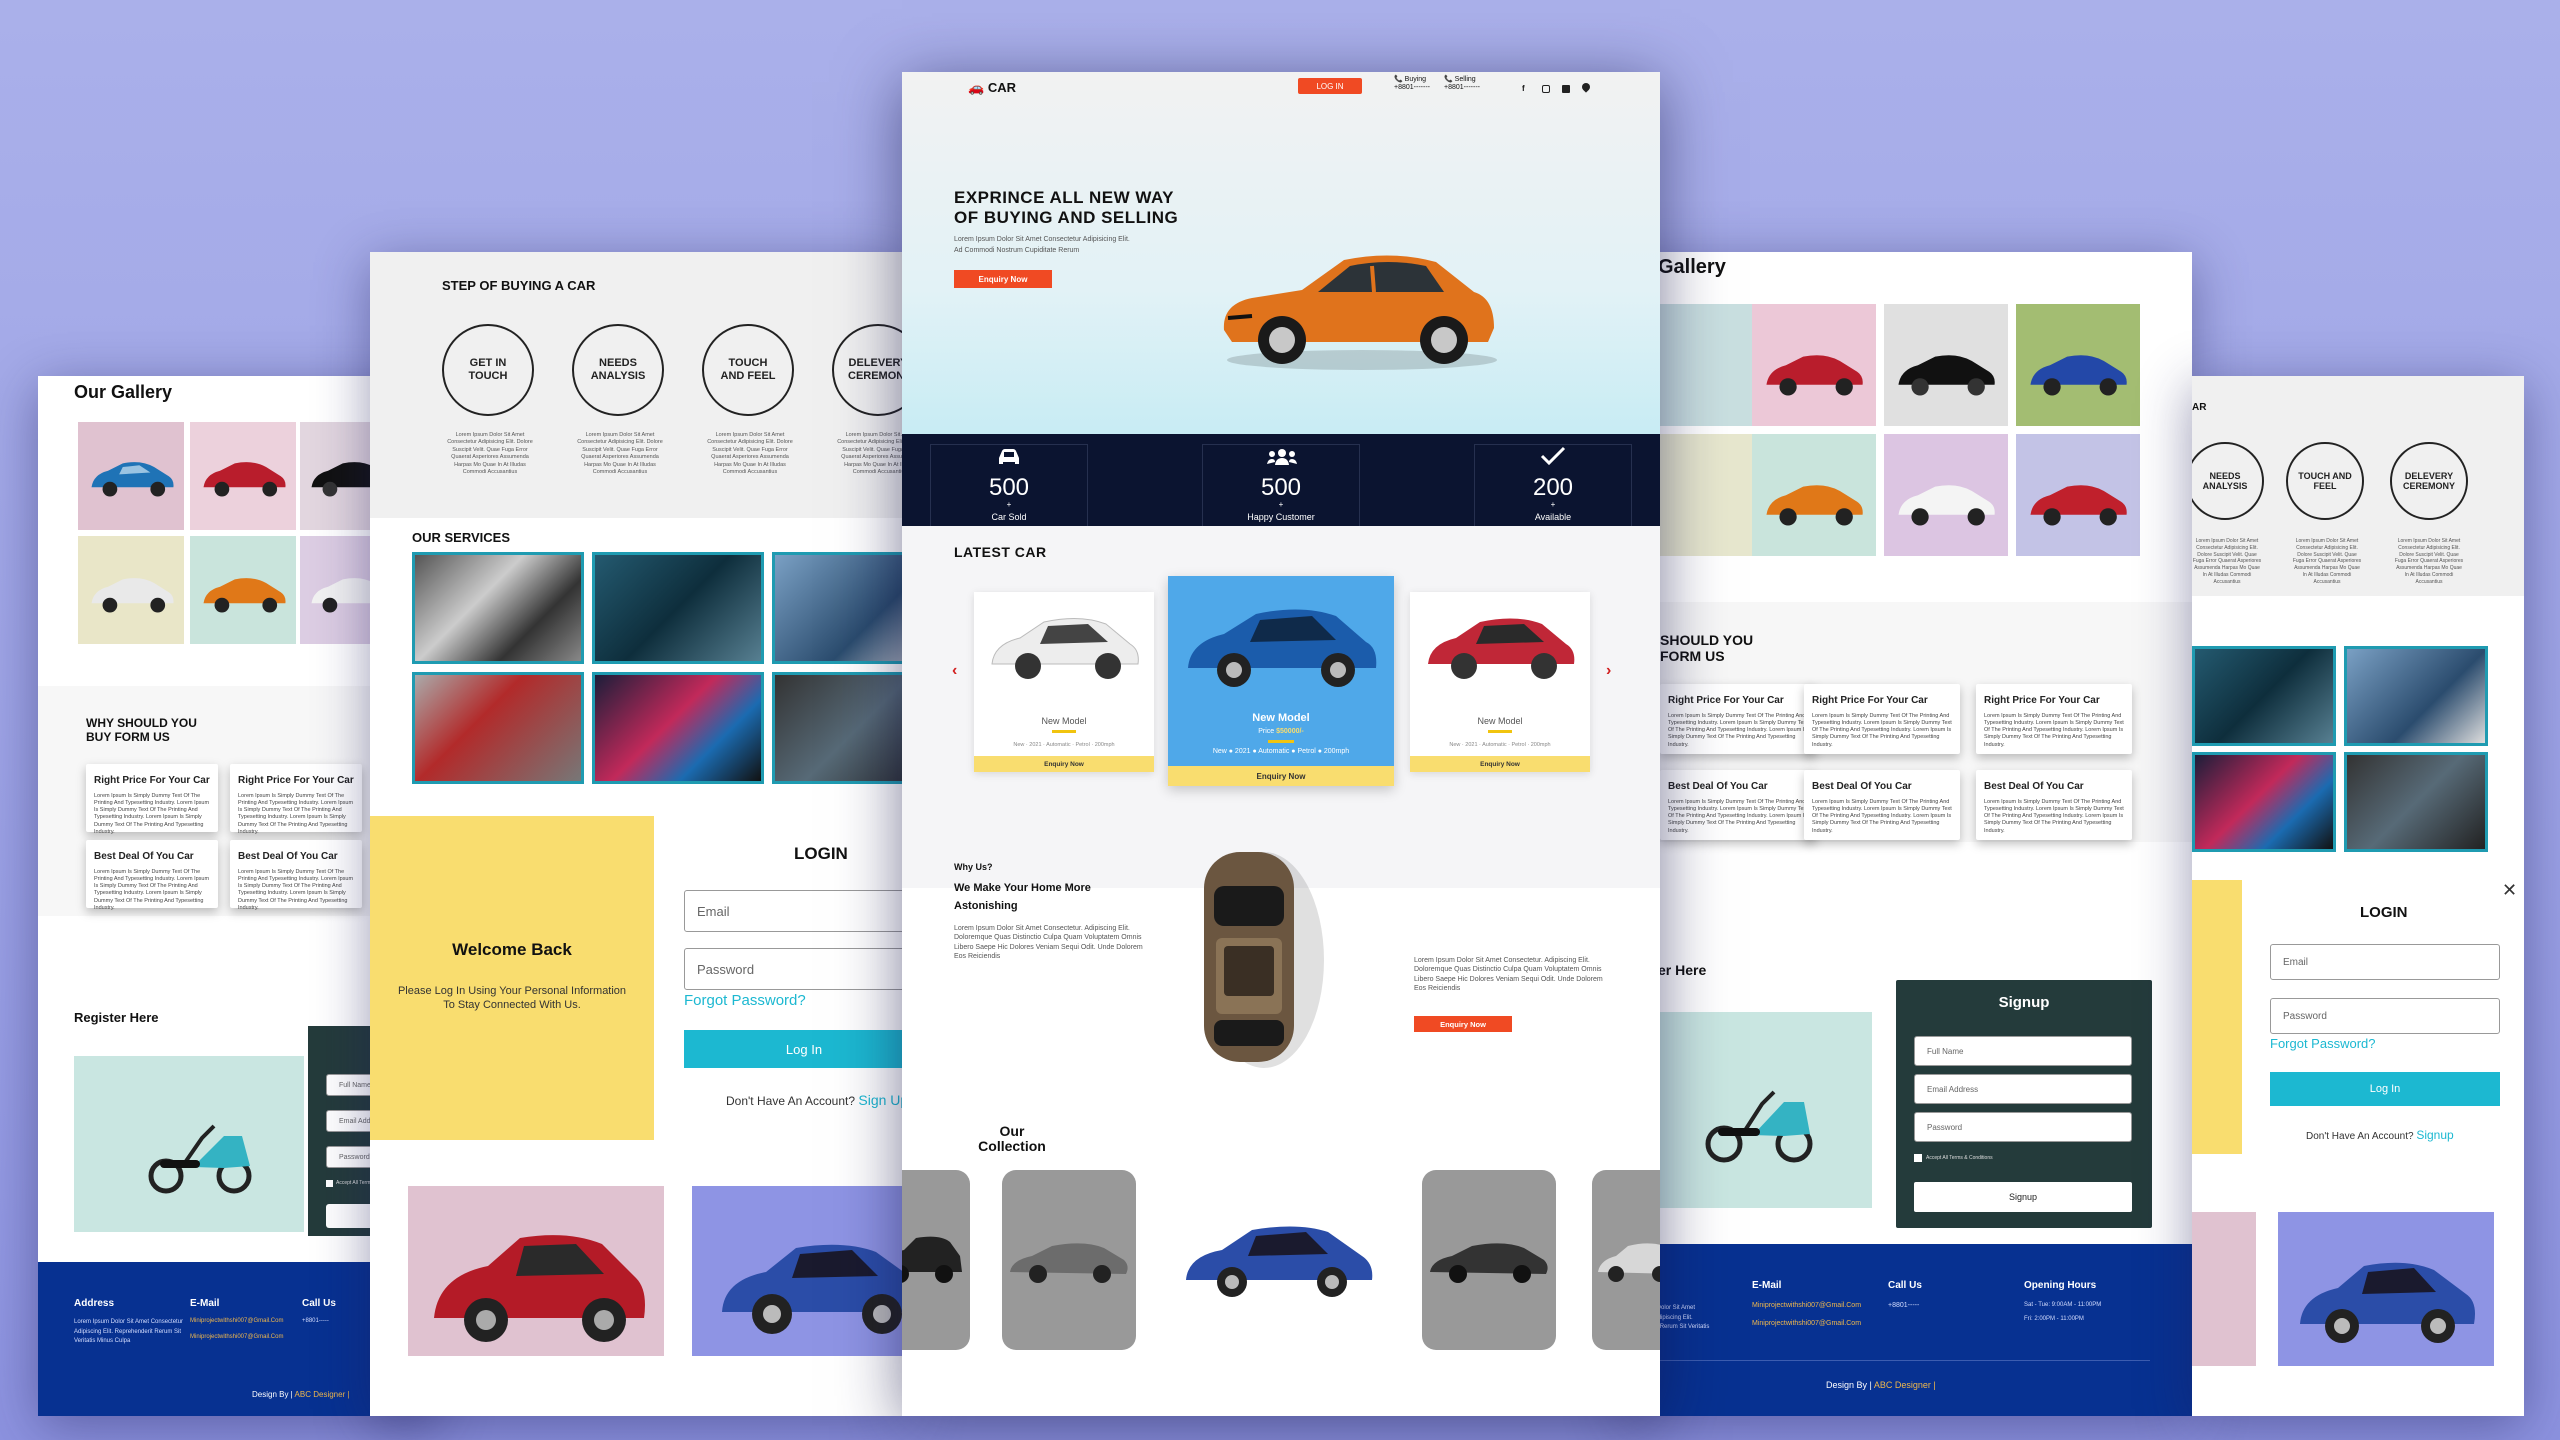  I want to click on footer-address-title: Address, so click(94, 1303).